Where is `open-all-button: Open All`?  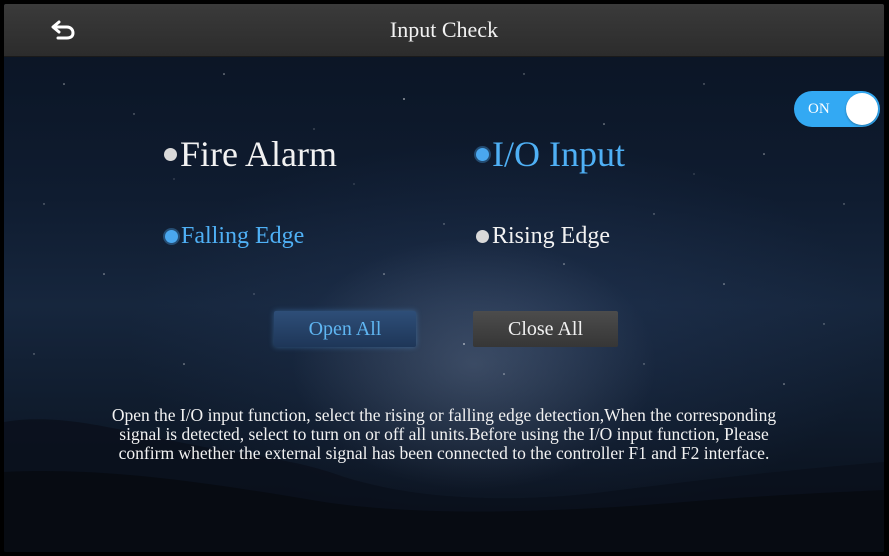 open-all-button: Open All is located at coordinates (345, 329).